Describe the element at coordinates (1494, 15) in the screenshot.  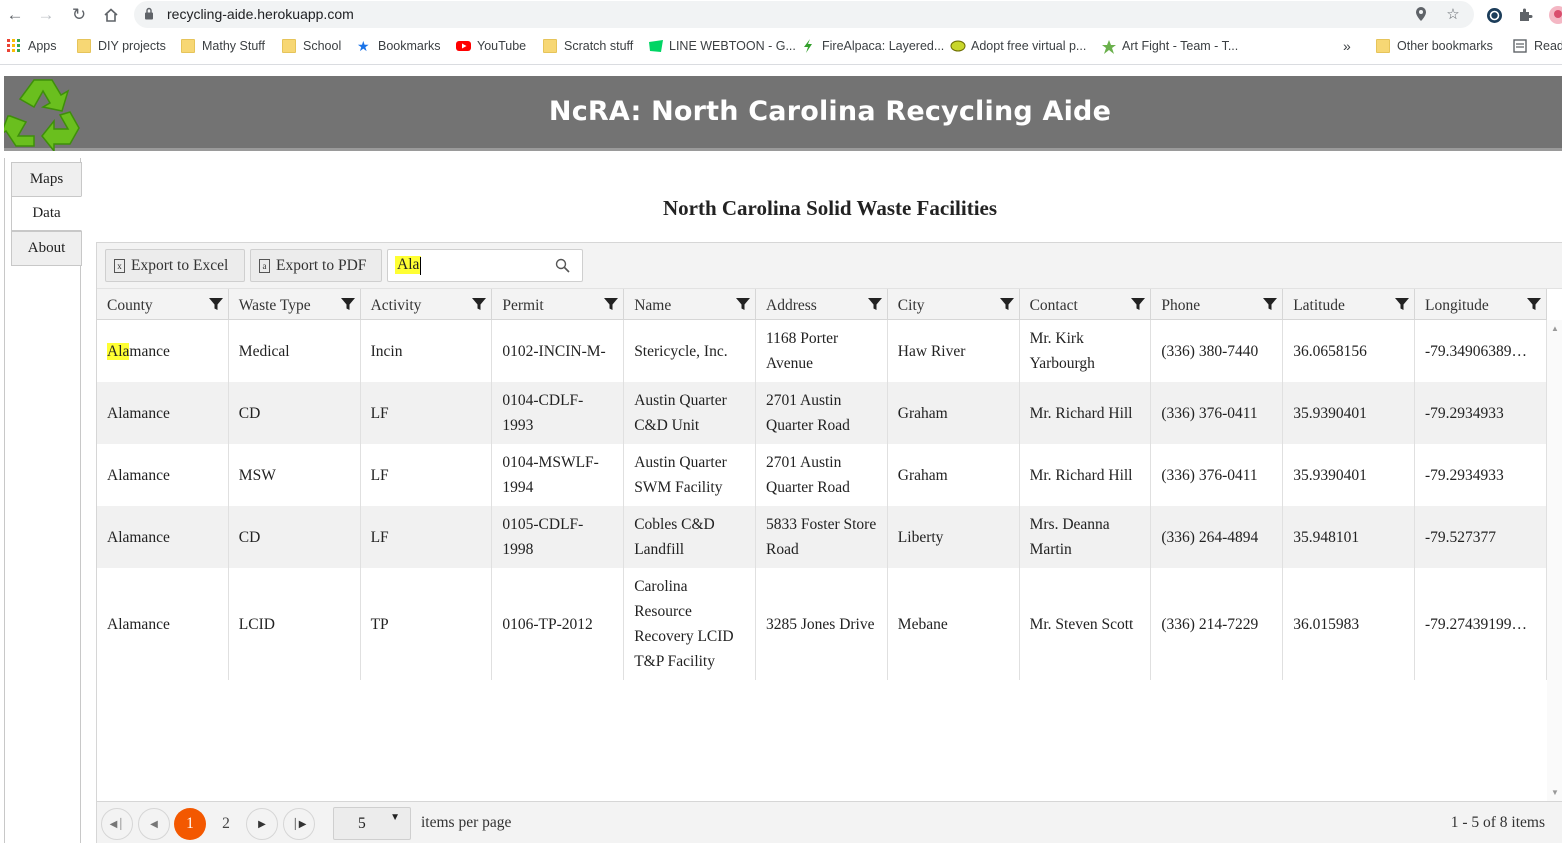
I see `extension-clock-icon` at that location.